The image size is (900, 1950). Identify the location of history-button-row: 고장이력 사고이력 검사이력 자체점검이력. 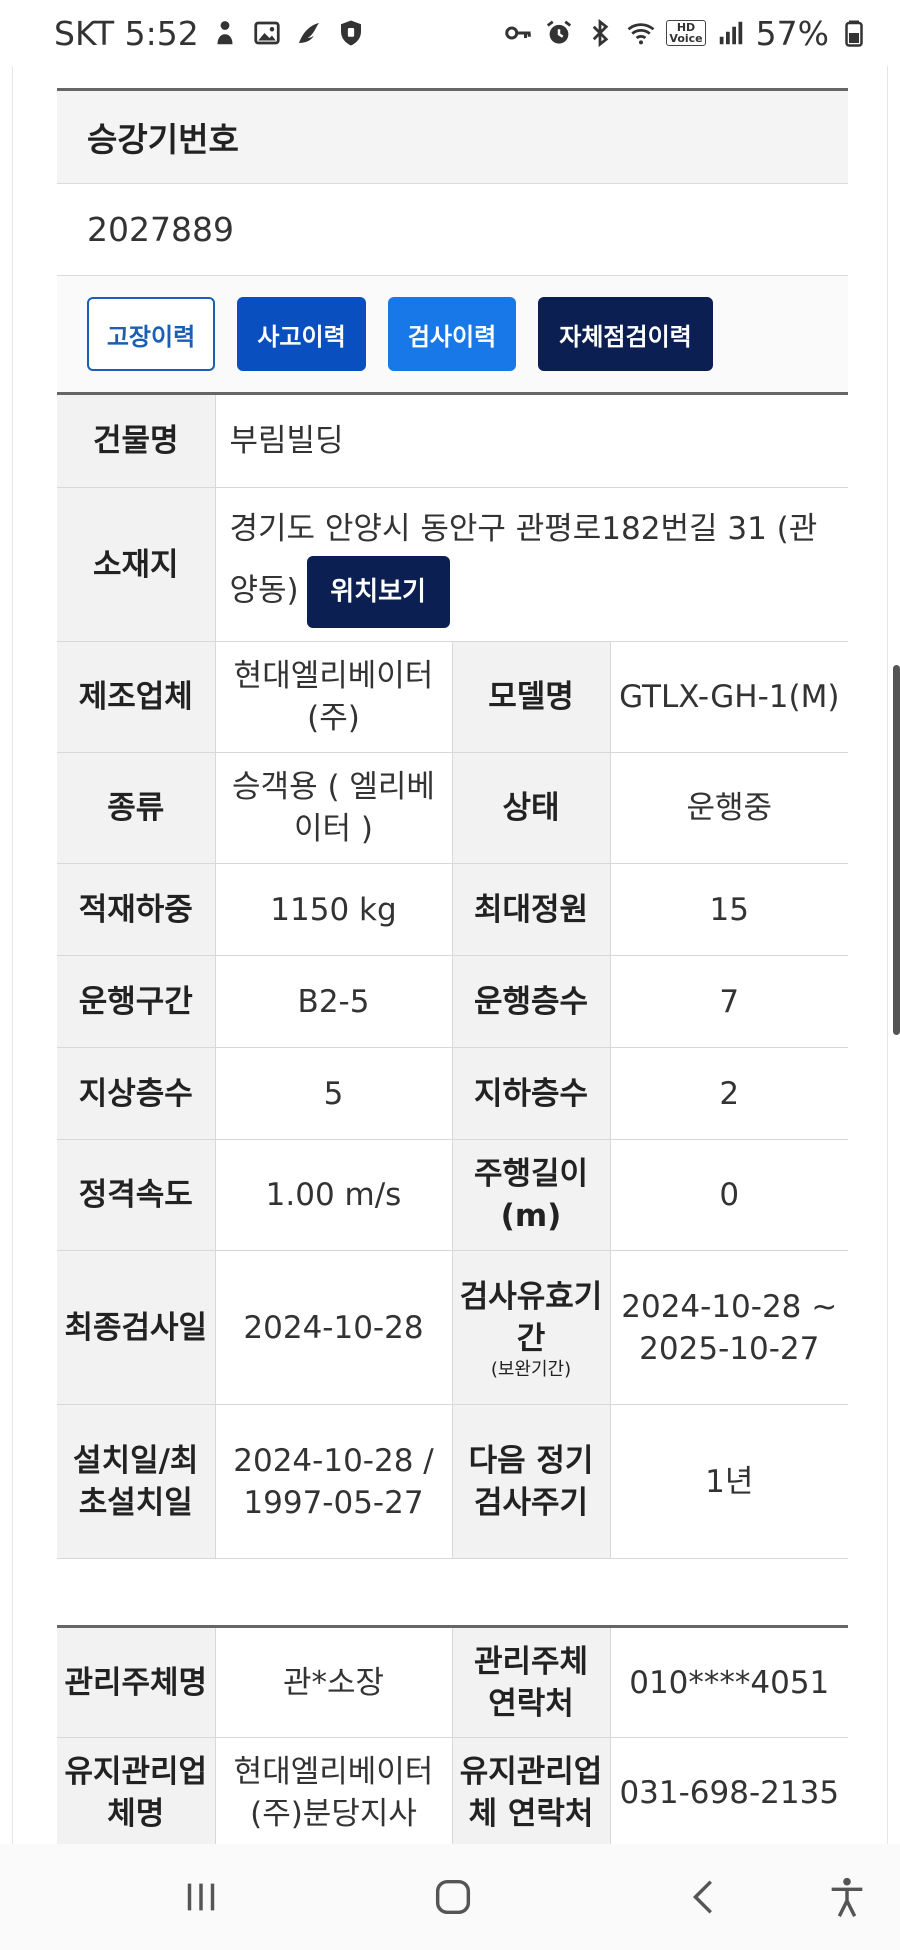
(452, 334).